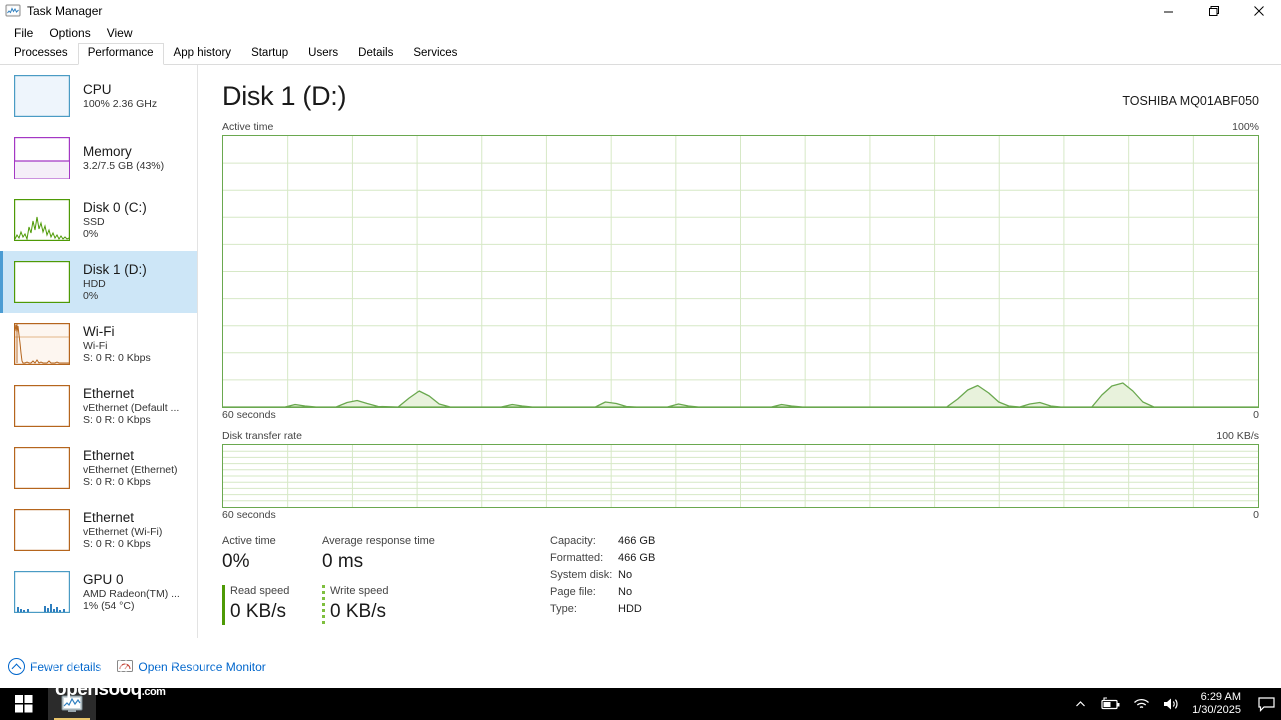 Image resolution: width=1281 pixels, height=720 pixels. Describe the element at coordinates (131, 592) in the screenshot. I see `sidebar-item-gpu0-text: GPU 0 AMD Radeon(TM) ... 1% (54 °C)` at that location.